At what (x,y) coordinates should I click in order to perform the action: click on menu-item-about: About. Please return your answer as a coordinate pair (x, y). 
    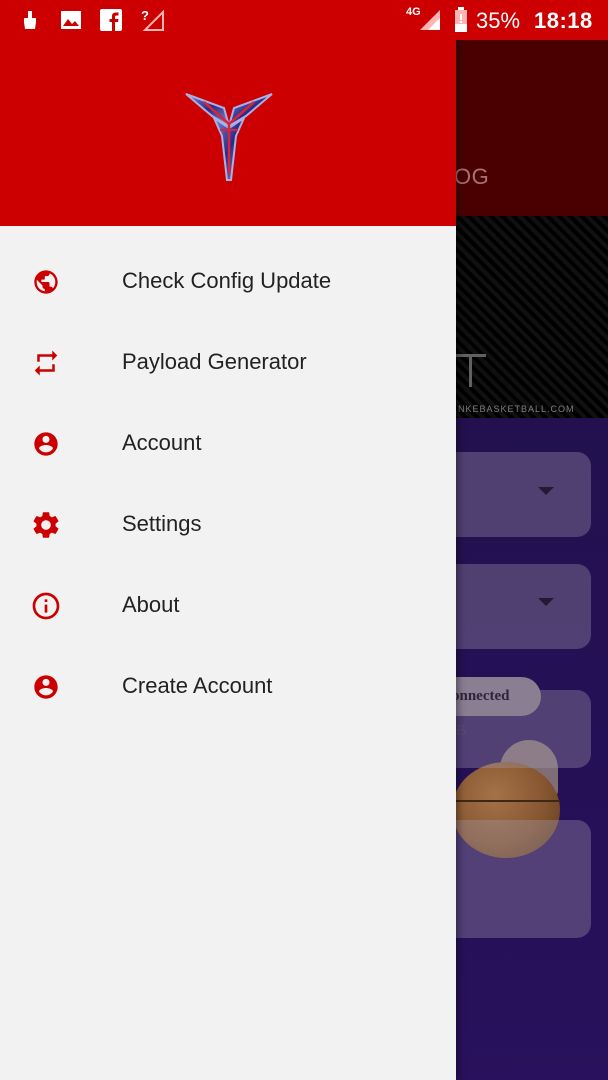
    Looking at the image, I should click on (228, 604).